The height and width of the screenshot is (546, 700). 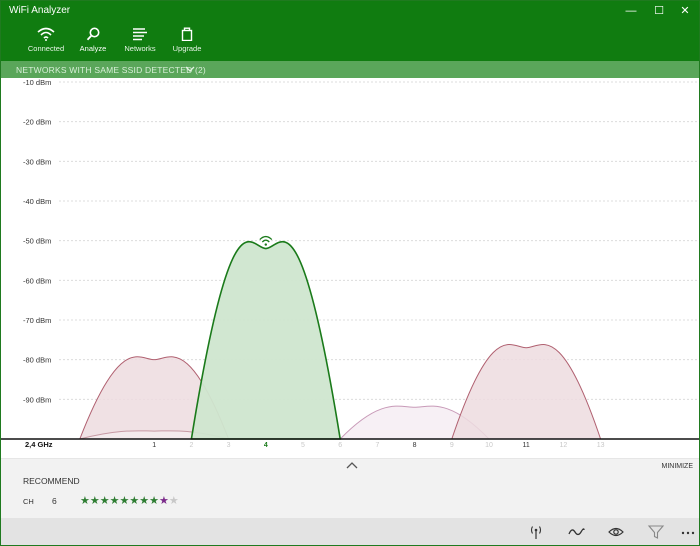 I want to click on wifi-marker-dot, so click(x=265, y=244).